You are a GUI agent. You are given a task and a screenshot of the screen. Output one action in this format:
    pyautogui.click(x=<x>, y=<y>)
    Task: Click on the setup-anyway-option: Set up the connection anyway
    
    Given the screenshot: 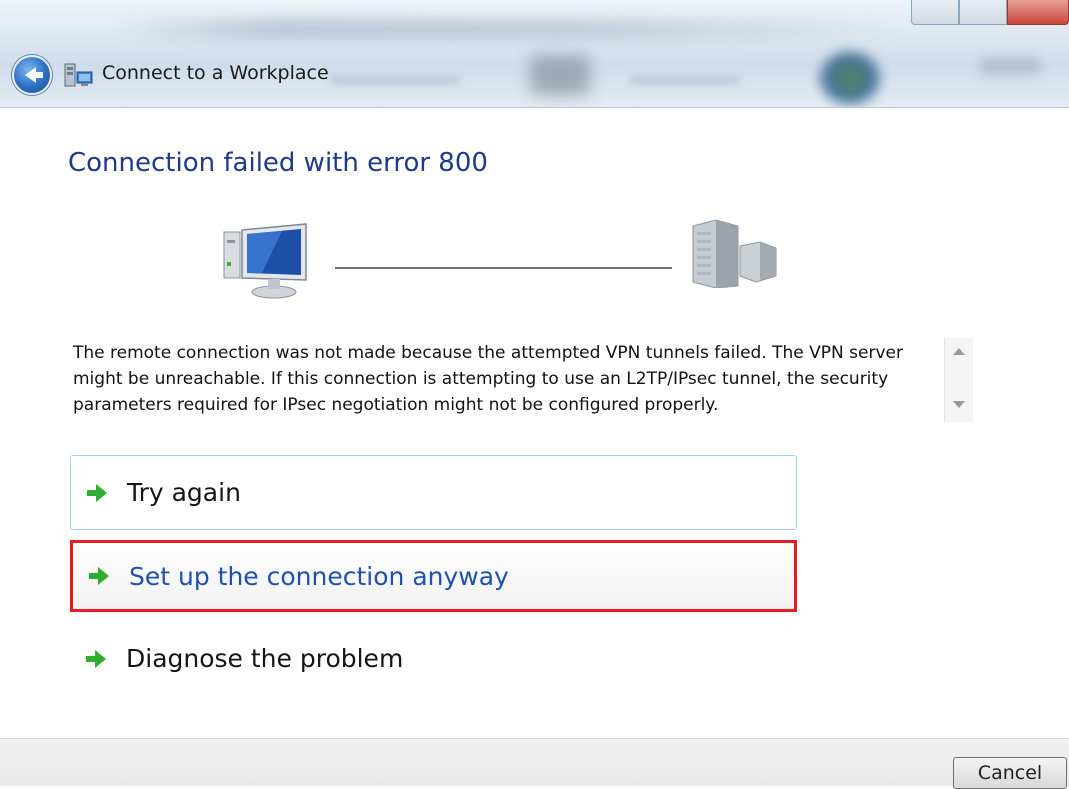 What is the action you would take?
    pyautogui.click(x=433, y=576)
    